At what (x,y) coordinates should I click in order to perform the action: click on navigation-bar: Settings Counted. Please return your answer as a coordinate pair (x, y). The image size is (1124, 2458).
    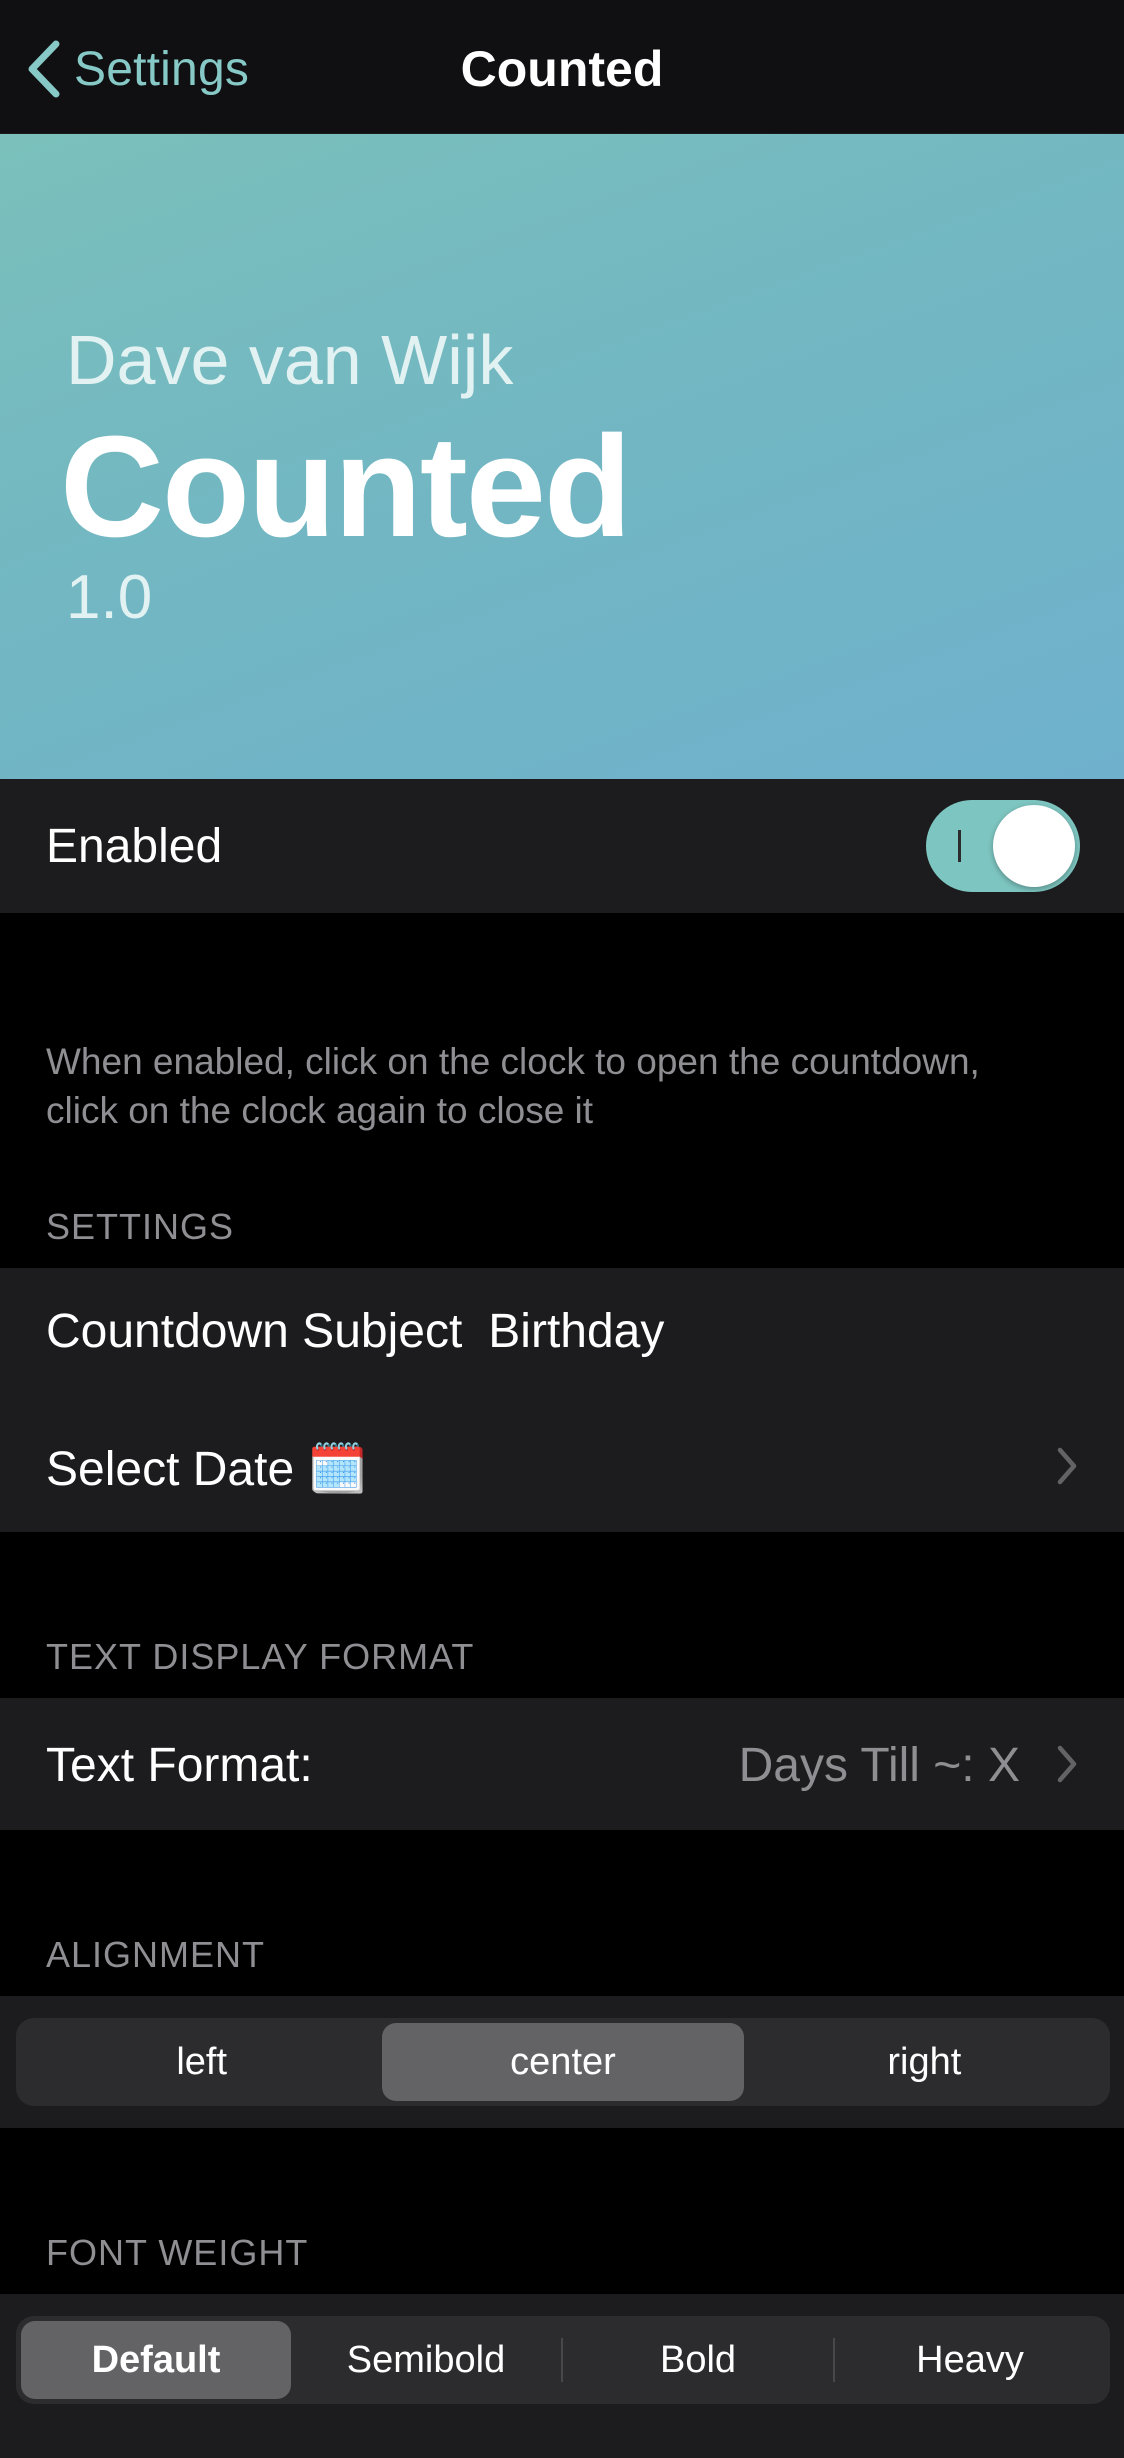
    Looking at the image, I should click on (562, 67).